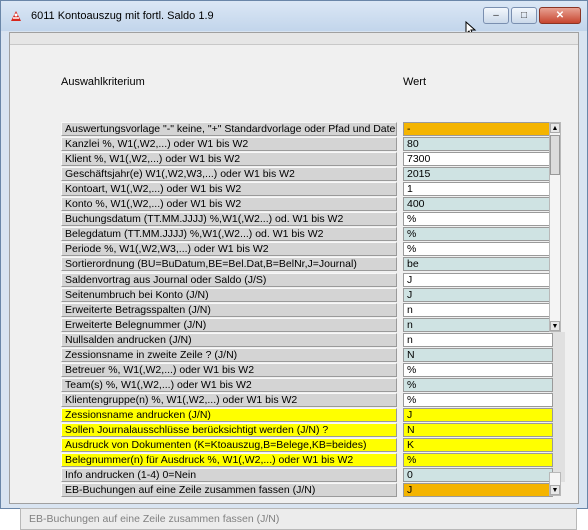 The height and width of the screenshot is (530, 588). I want to click on criteria-label: Betreuer %, W1(,W2,...) oder W1 bis W2, so click(229, 369).